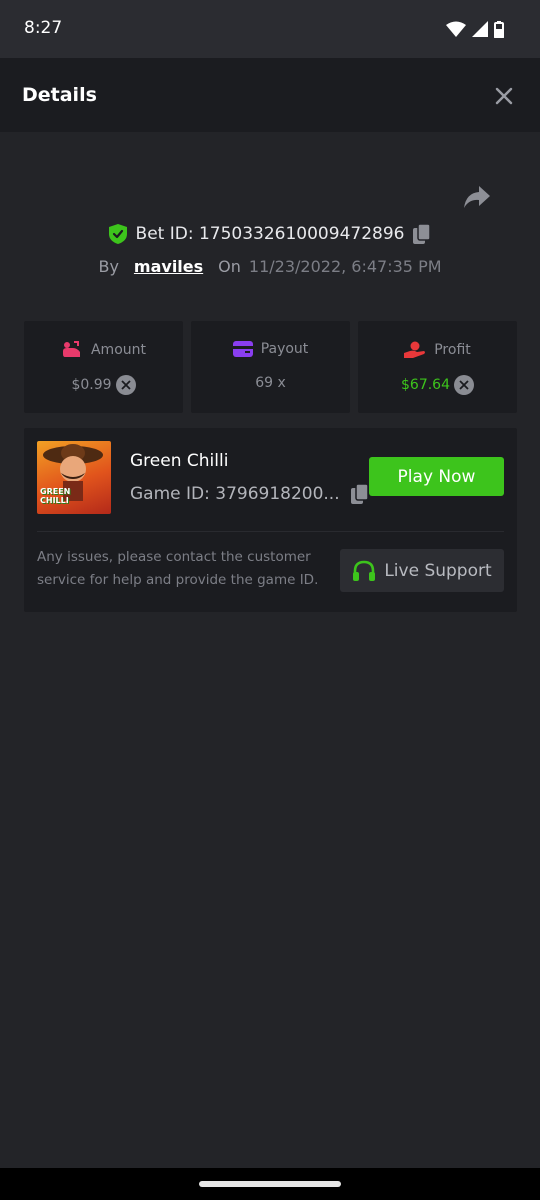 The image size is (540, 1200). Describe the element at coordinates (59, 95) in the screenshot. I see `page-title: Details` at that location.